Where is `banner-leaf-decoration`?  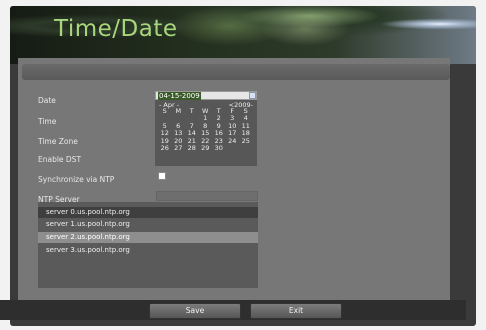
banner-leaf-decoration is located at coordinates (305, 29).